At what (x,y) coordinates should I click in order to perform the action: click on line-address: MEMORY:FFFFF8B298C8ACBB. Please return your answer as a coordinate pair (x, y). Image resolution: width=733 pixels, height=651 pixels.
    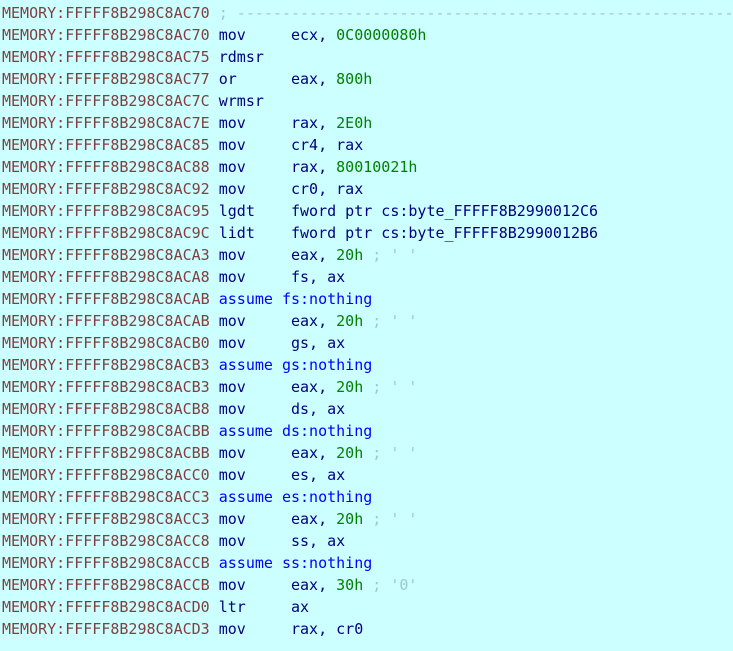
    Looking at the image, I should click on (106, 453).